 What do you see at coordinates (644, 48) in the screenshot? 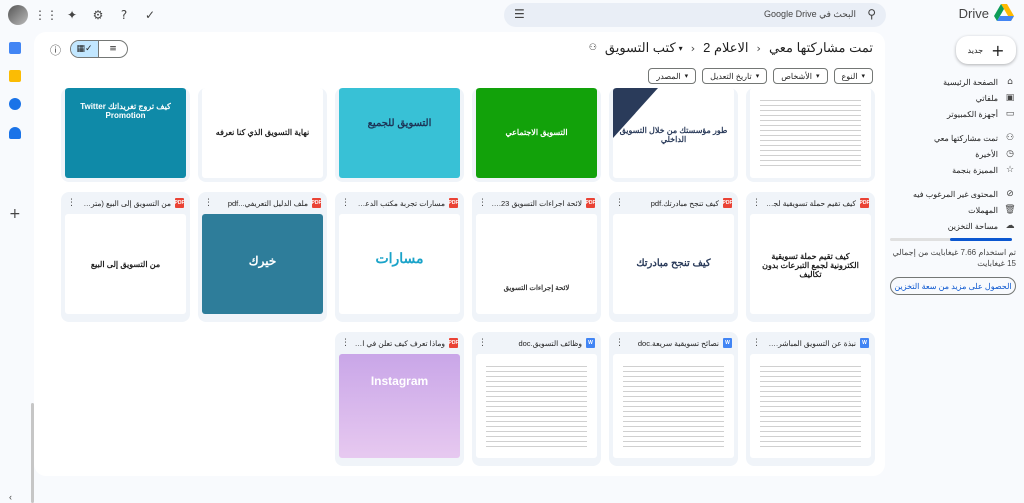
I see `breadcrumb-current: كتب التسويق ▾` at bounding box center [644, 48].